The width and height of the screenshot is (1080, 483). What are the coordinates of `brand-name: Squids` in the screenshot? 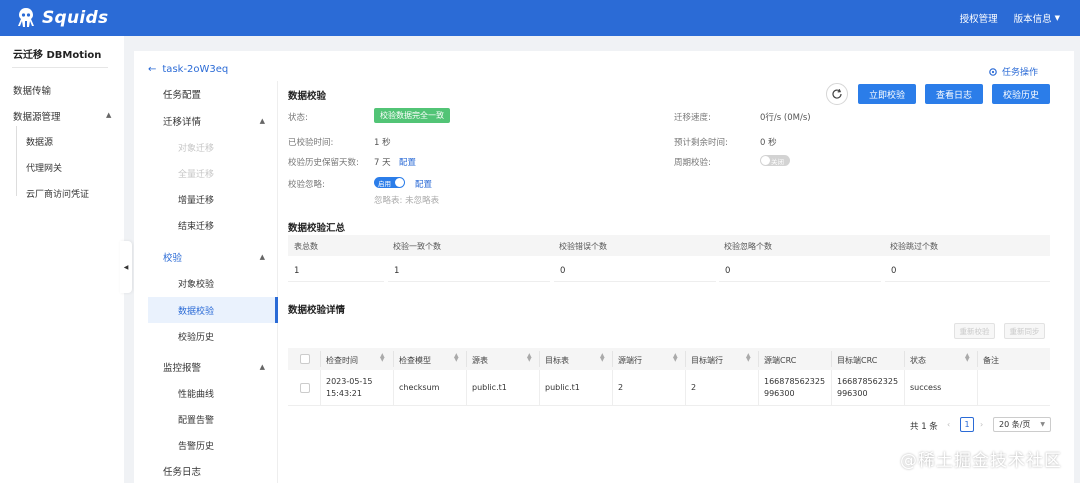 It's located at (75, 18).